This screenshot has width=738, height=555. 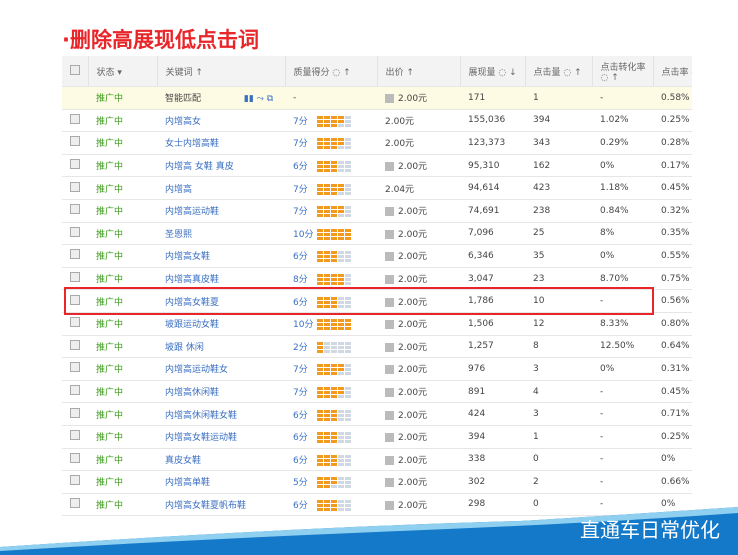 What do you see at coordinates (672, 71) in the screenshot?
I see `header-ctr: 点击率 ◌` at bounding box center [672, 71].